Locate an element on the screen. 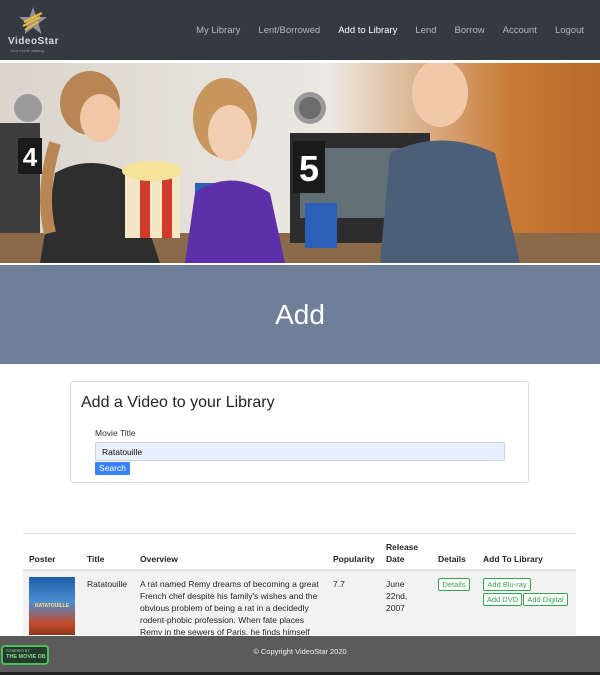 The width and height of the screenshot is (600, 675). header-title: Title is located at coordinates (96, 559).